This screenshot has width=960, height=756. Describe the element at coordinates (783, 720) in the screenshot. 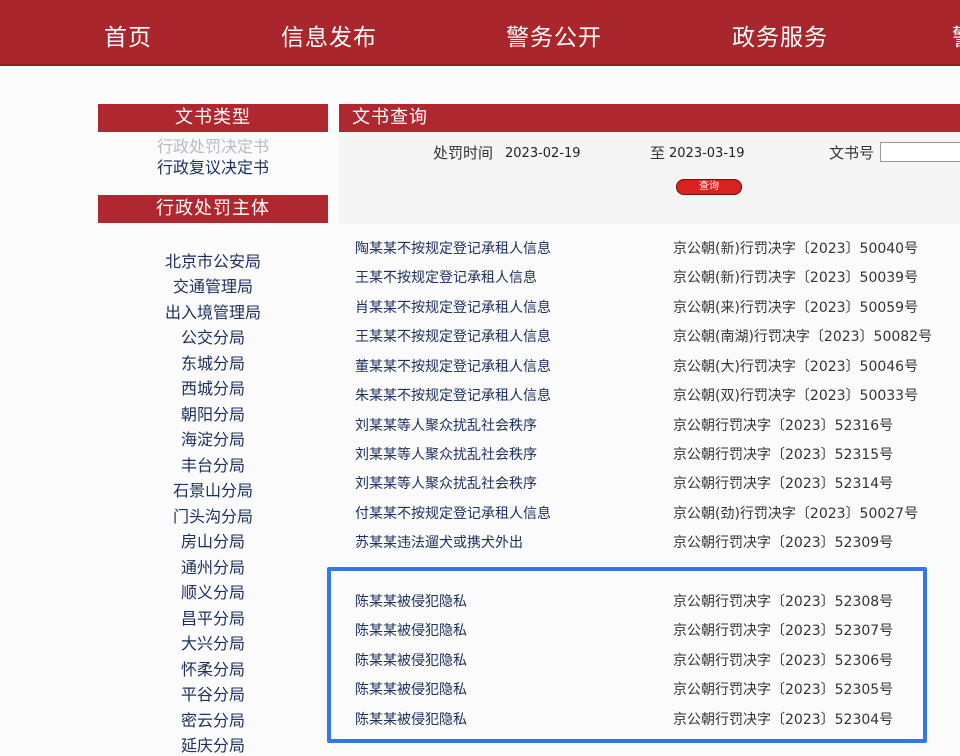

I see `result-doc-number: 京公朝行罚决字〔2023〕52304号` at that location.